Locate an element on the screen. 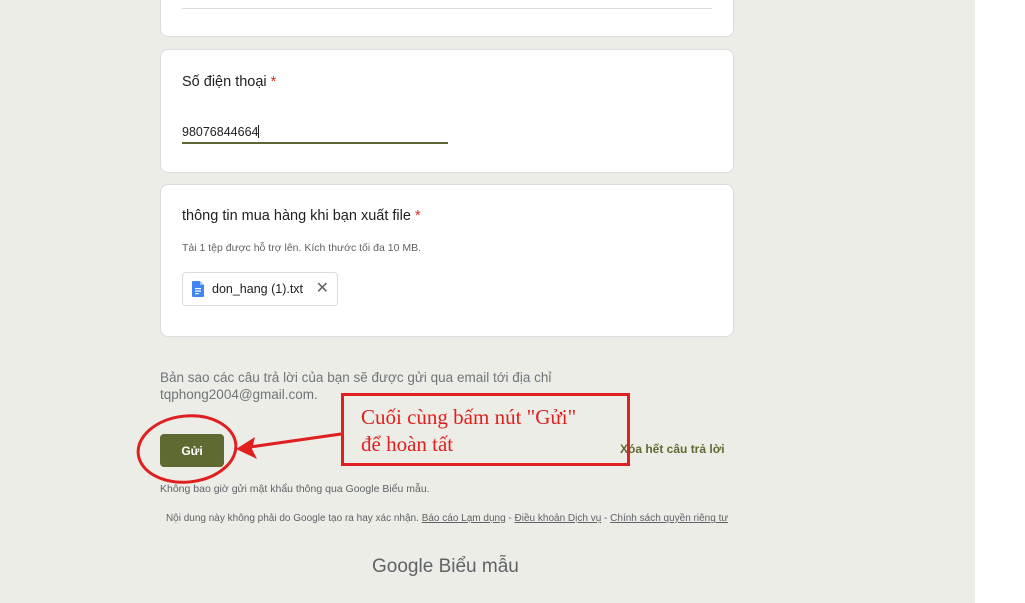 The height and width of the screenshot is (603, 1025). annotation-line-2: để hoàn tất is located at coordinates (407, 444).